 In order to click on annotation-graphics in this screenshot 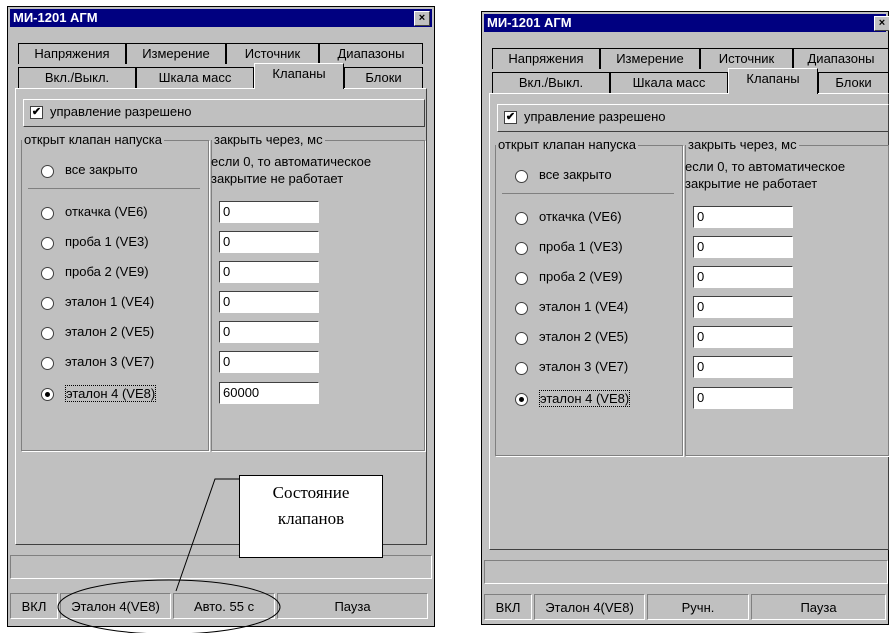, I will do `click(169, 555)`.